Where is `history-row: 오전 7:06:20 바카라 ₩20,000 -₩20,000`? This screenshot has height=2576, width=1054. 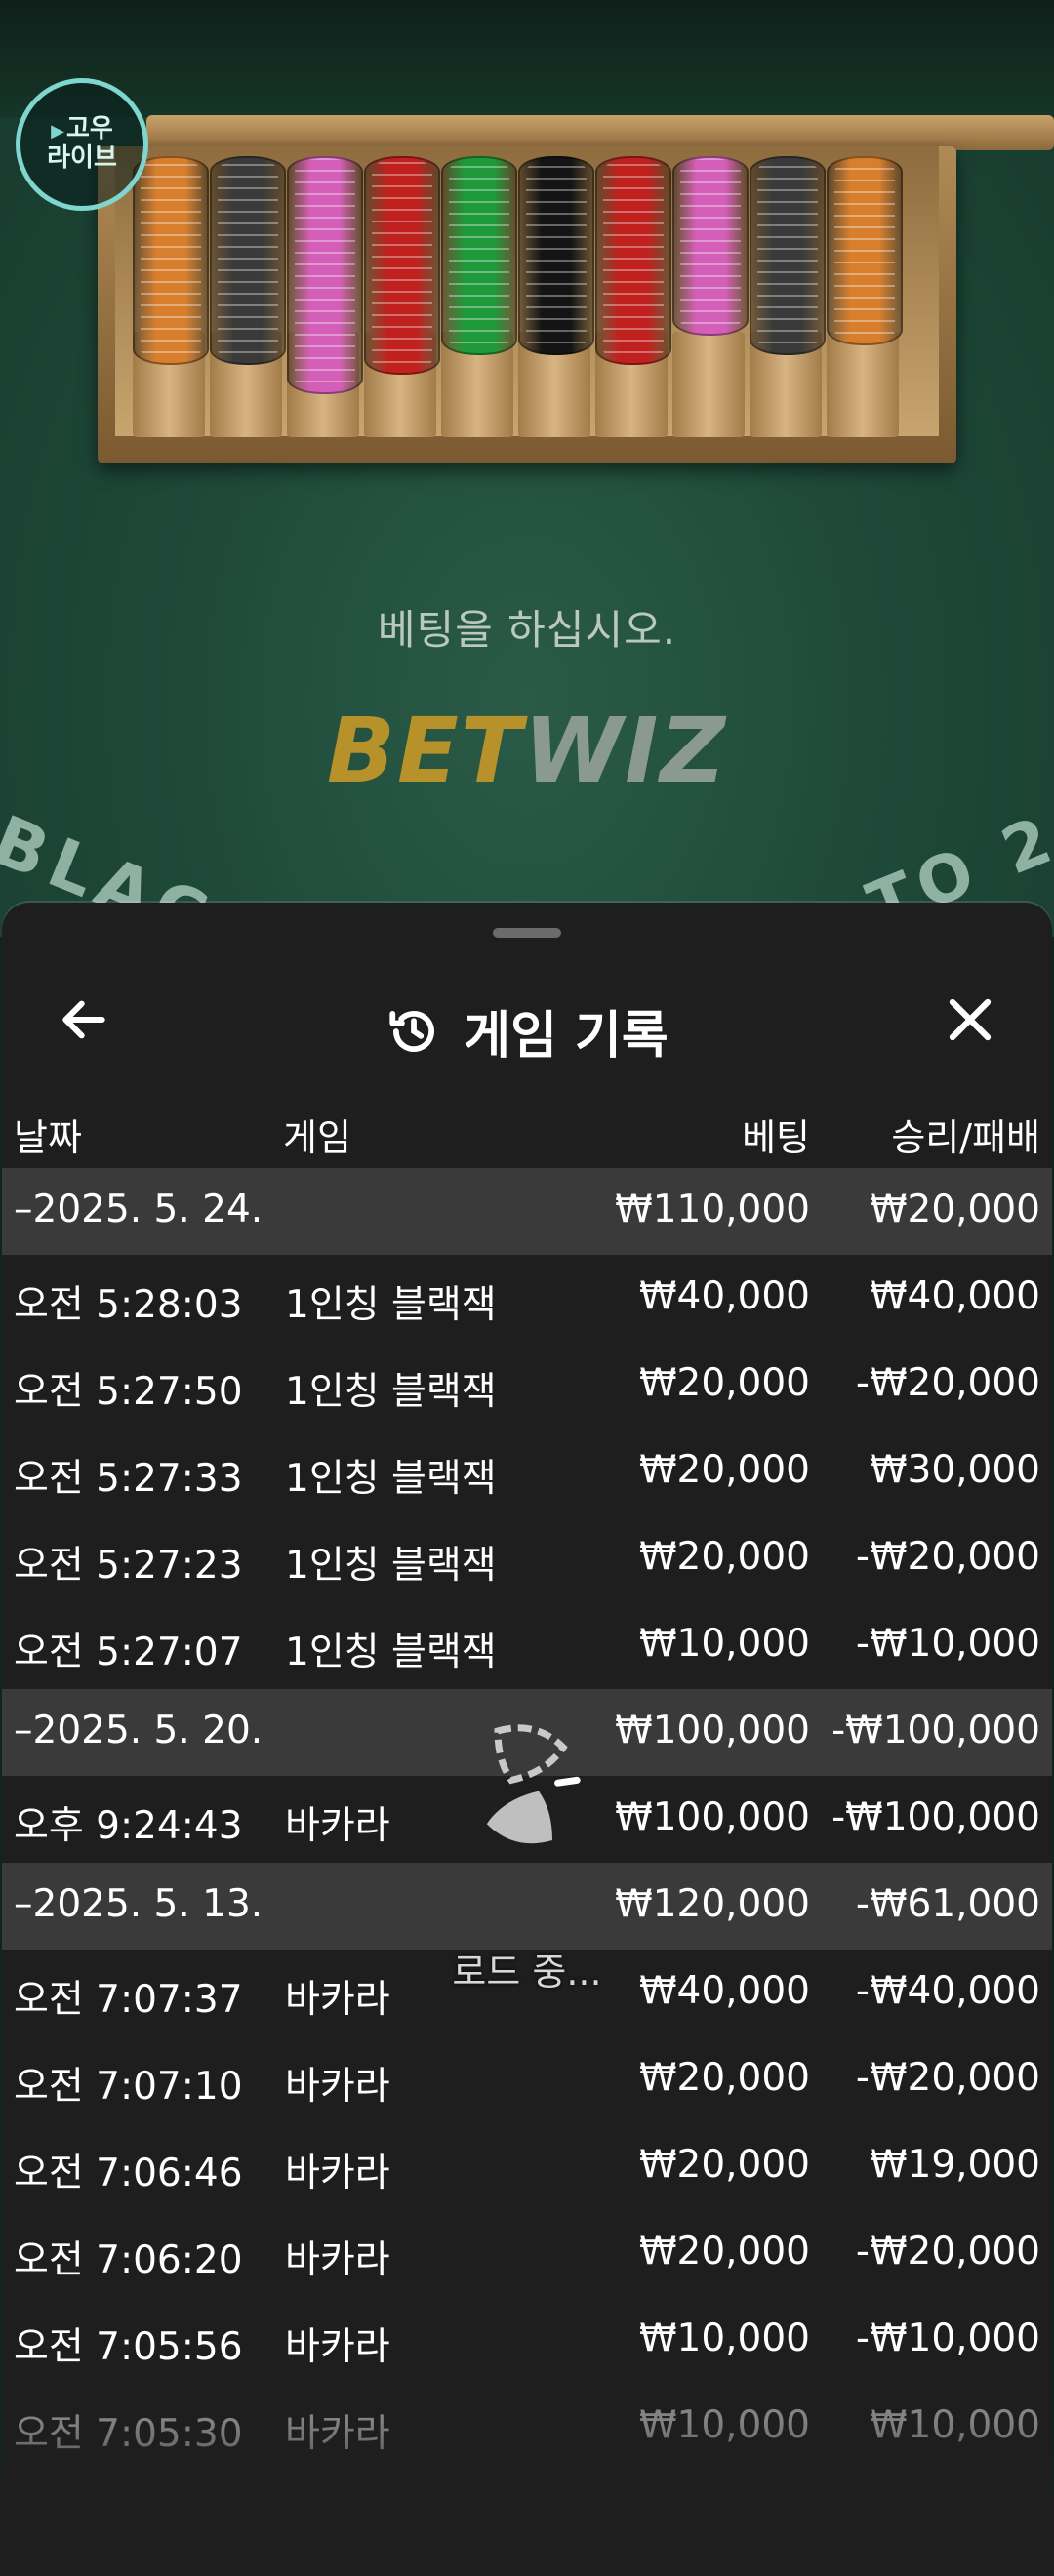 history-row: 오전 7:06:20 바카라 ₩20,000 -₩20,000 is located at coordinates (527, 2253).